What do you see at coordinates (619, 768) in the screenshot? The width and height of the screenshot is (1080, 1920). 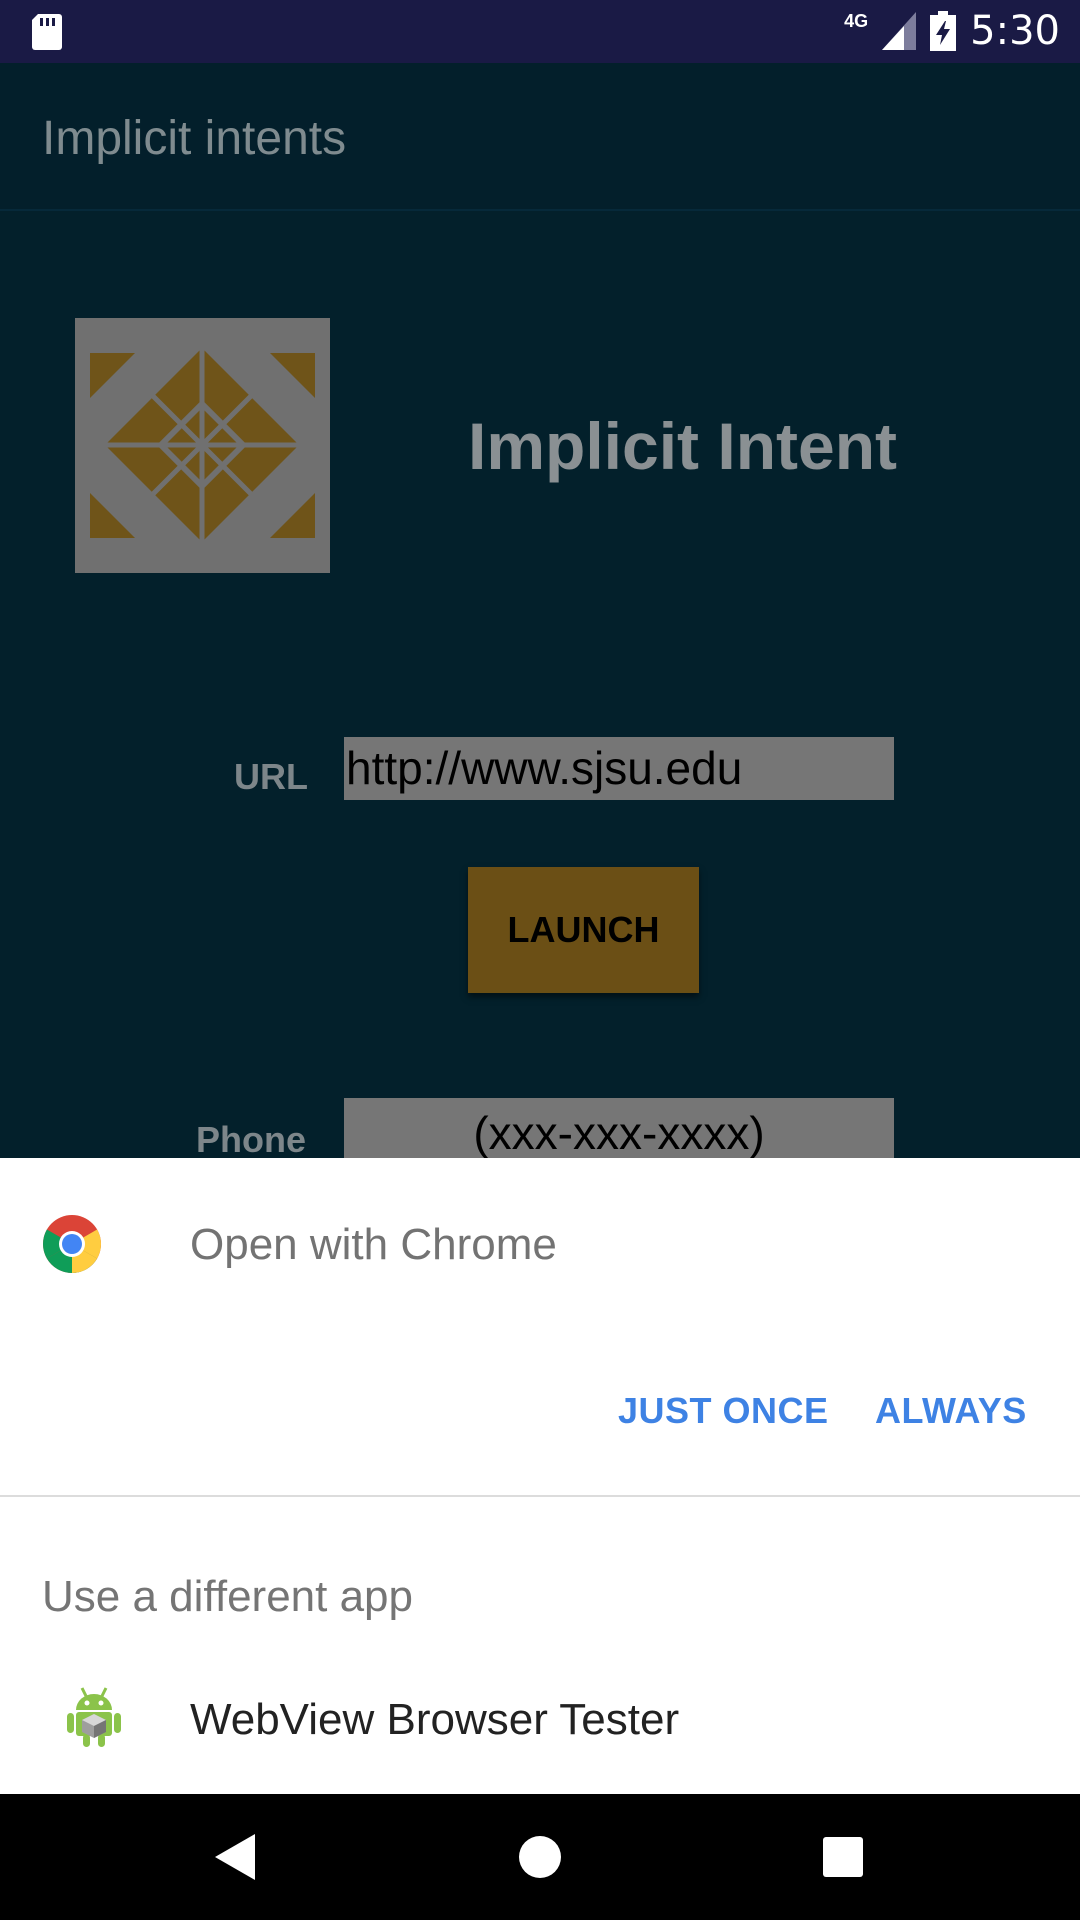 I see `url-input: http://www.sjsu.edu` at bounding box center [619, 768].